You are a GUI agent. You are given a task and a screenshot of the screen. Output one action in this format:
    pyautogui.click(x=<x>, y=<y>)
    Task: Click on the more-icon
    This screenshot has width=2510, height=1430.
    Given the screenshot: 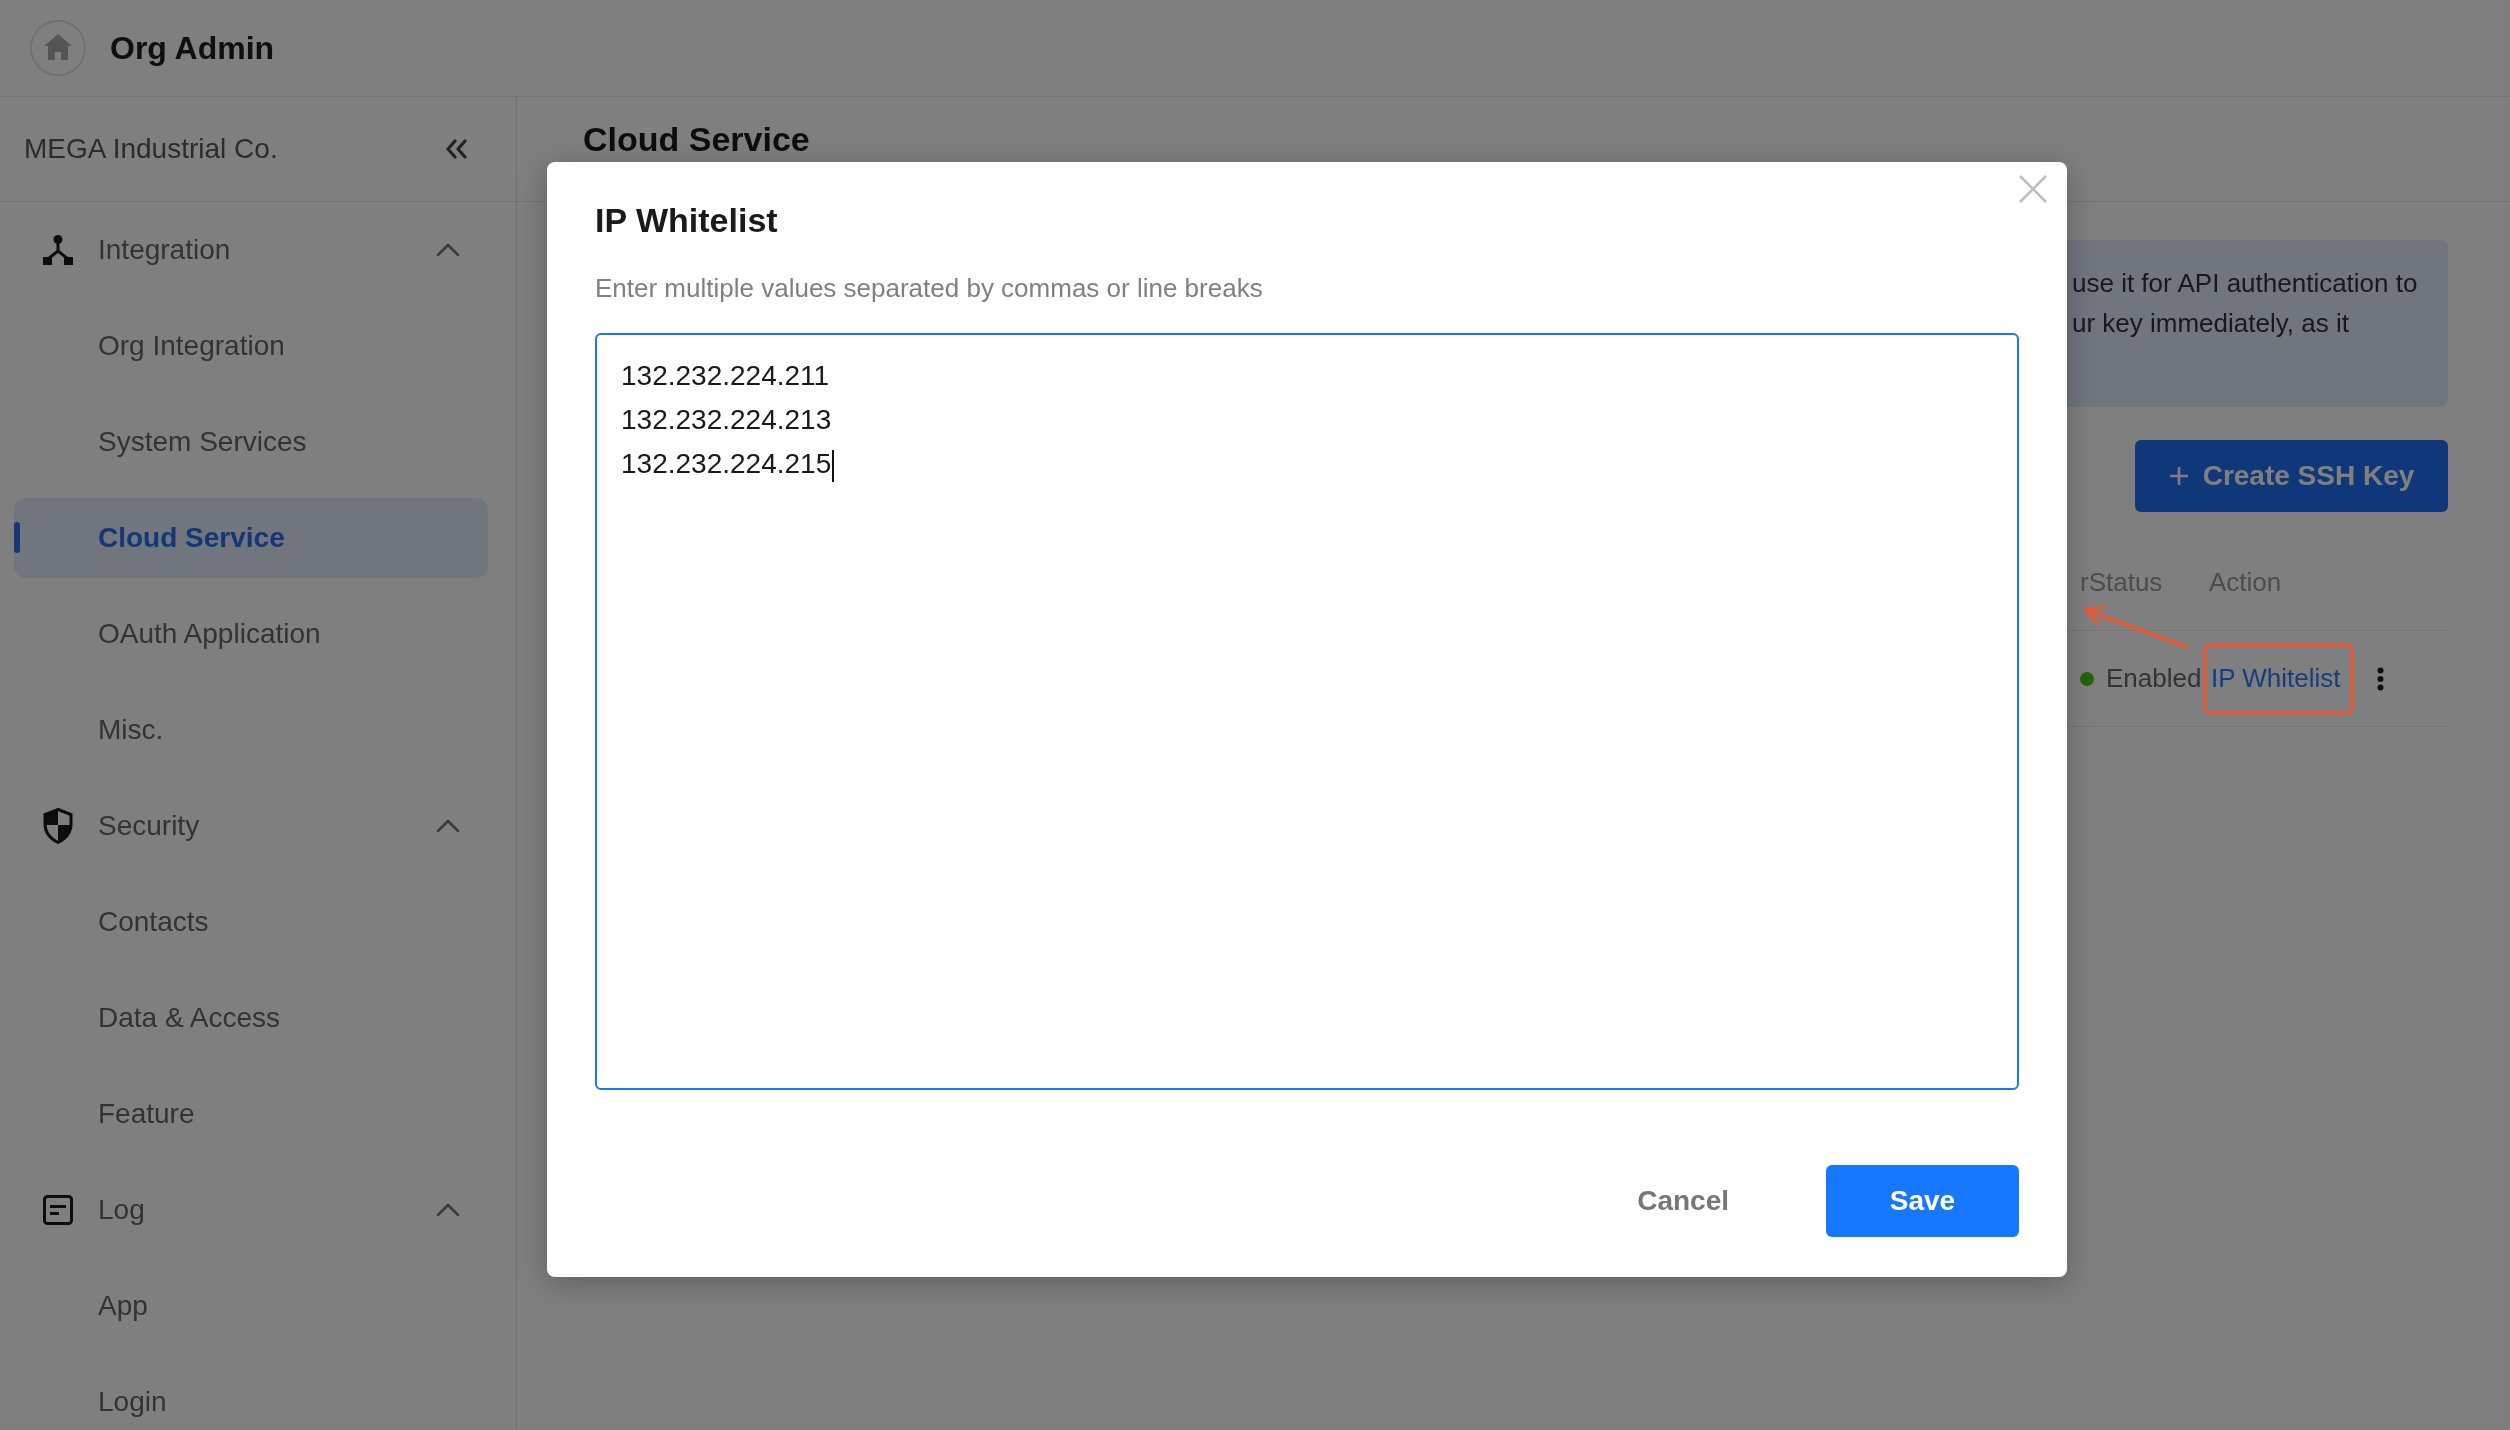 What is the action you would take?
    pyautogui.click(x=2380, y=678)
    